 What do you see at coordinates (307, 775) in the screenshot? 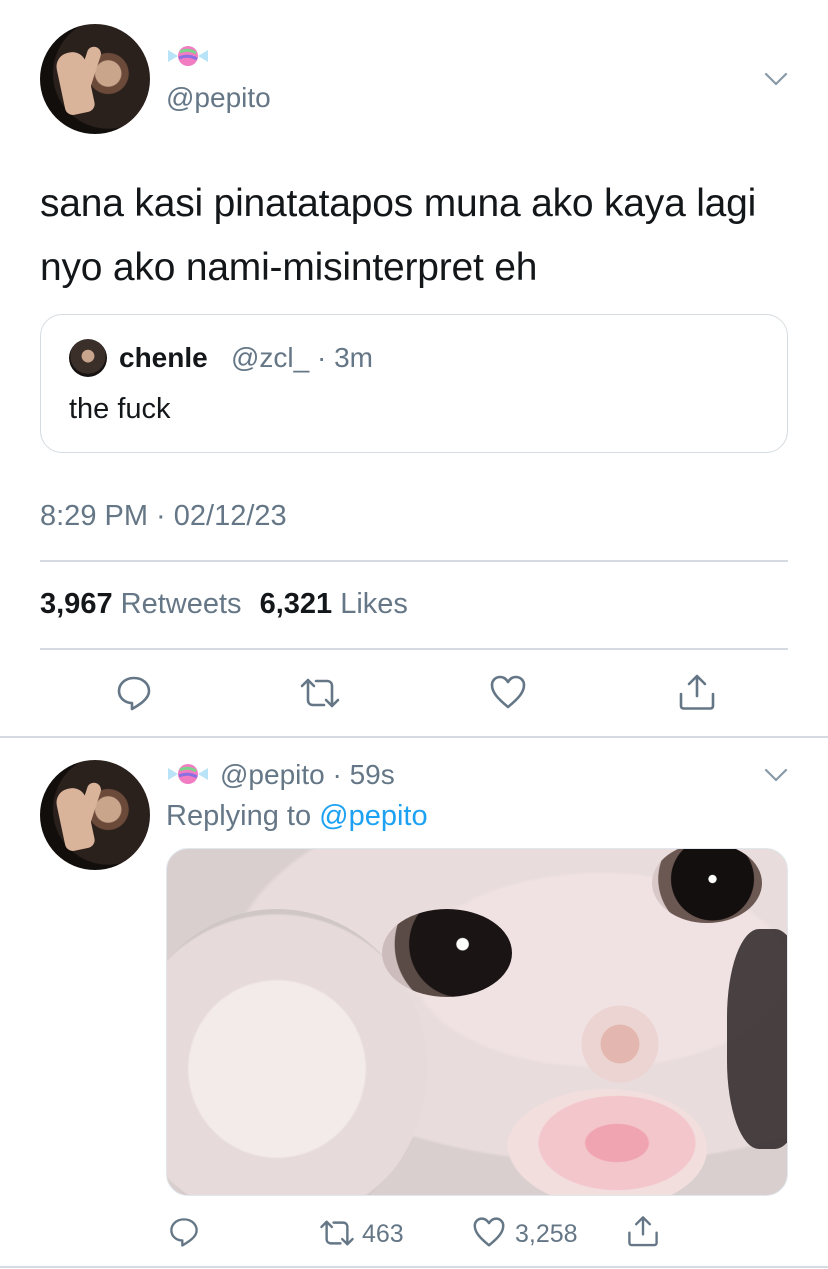
I see `reply-handle-time: @pepito · 59s` at bounding box center [307, 775].